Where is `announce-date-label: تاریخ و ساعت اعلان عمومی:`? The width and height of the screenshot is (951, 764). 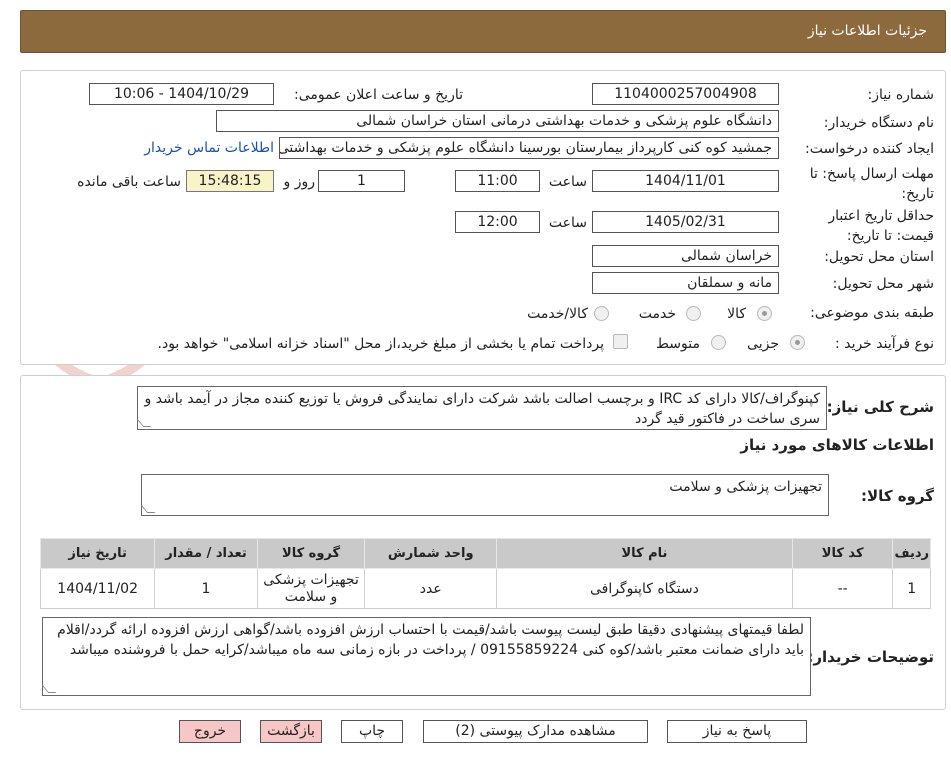
announce-date-label: تاریخ و ساعت اعلان عمومی: is located at coordinates (378, 95).